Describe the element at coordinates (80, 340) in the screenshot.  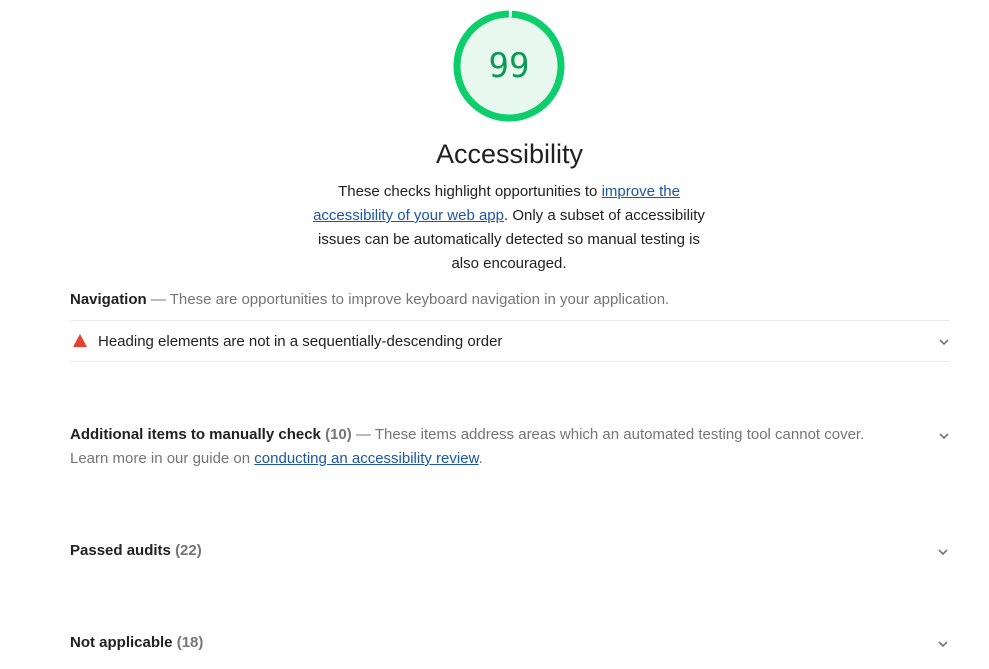
I see `fail-triangle-icon` at that location.